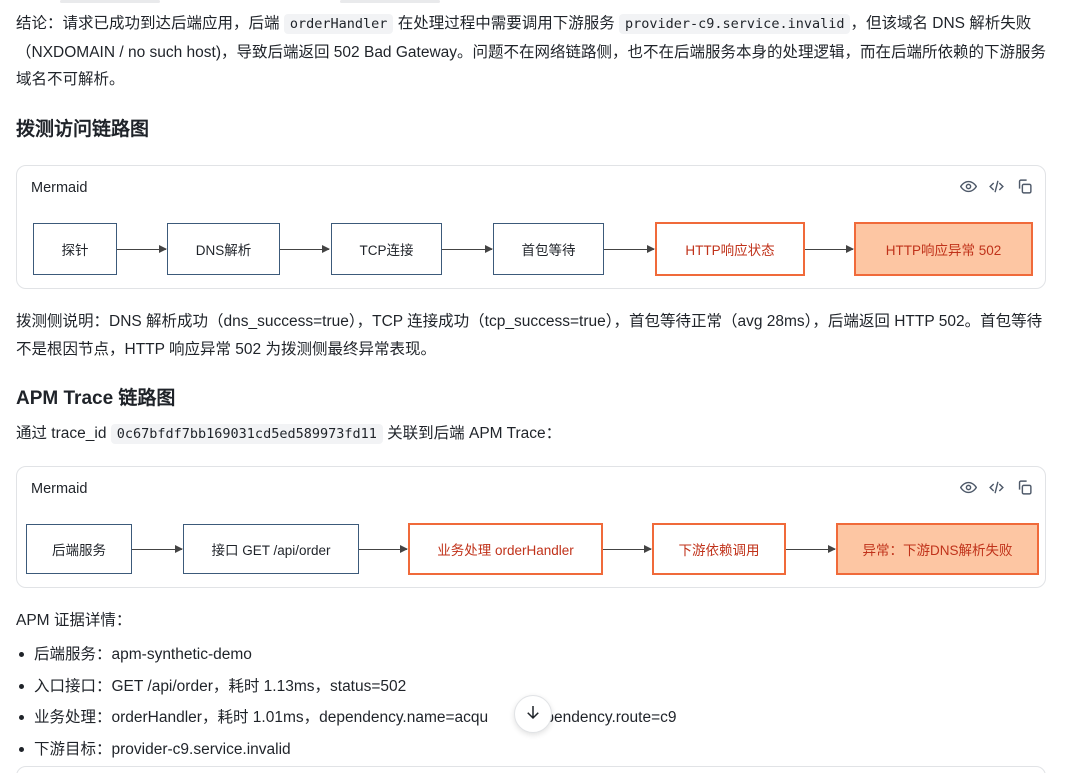  Describe the element at coordinates (96, 398) in the screenshot. I see `apm-heading: APM Trace 链路图` at that location.